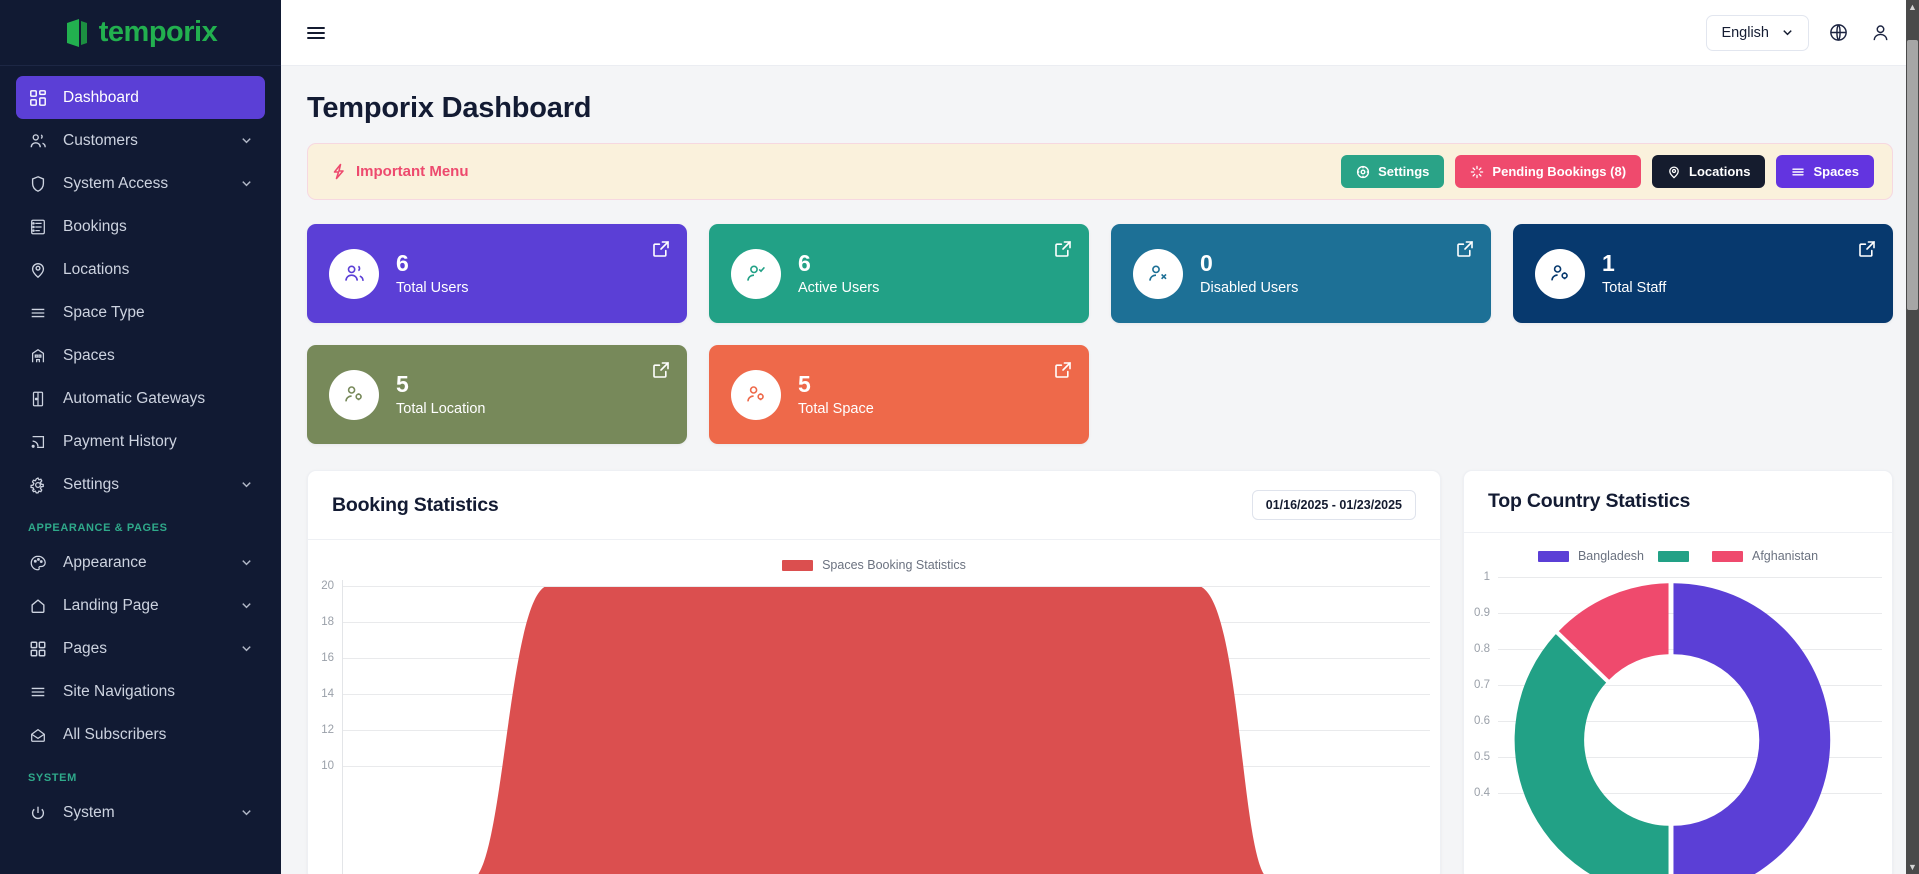 The width and height of the screenshot is (1919, 874). What do you see at coordinates (140, 398) in the screenshot?
I see `sidebar-item-automatic-gateways: Automatic Gateways` at bounding box center [140, 398].